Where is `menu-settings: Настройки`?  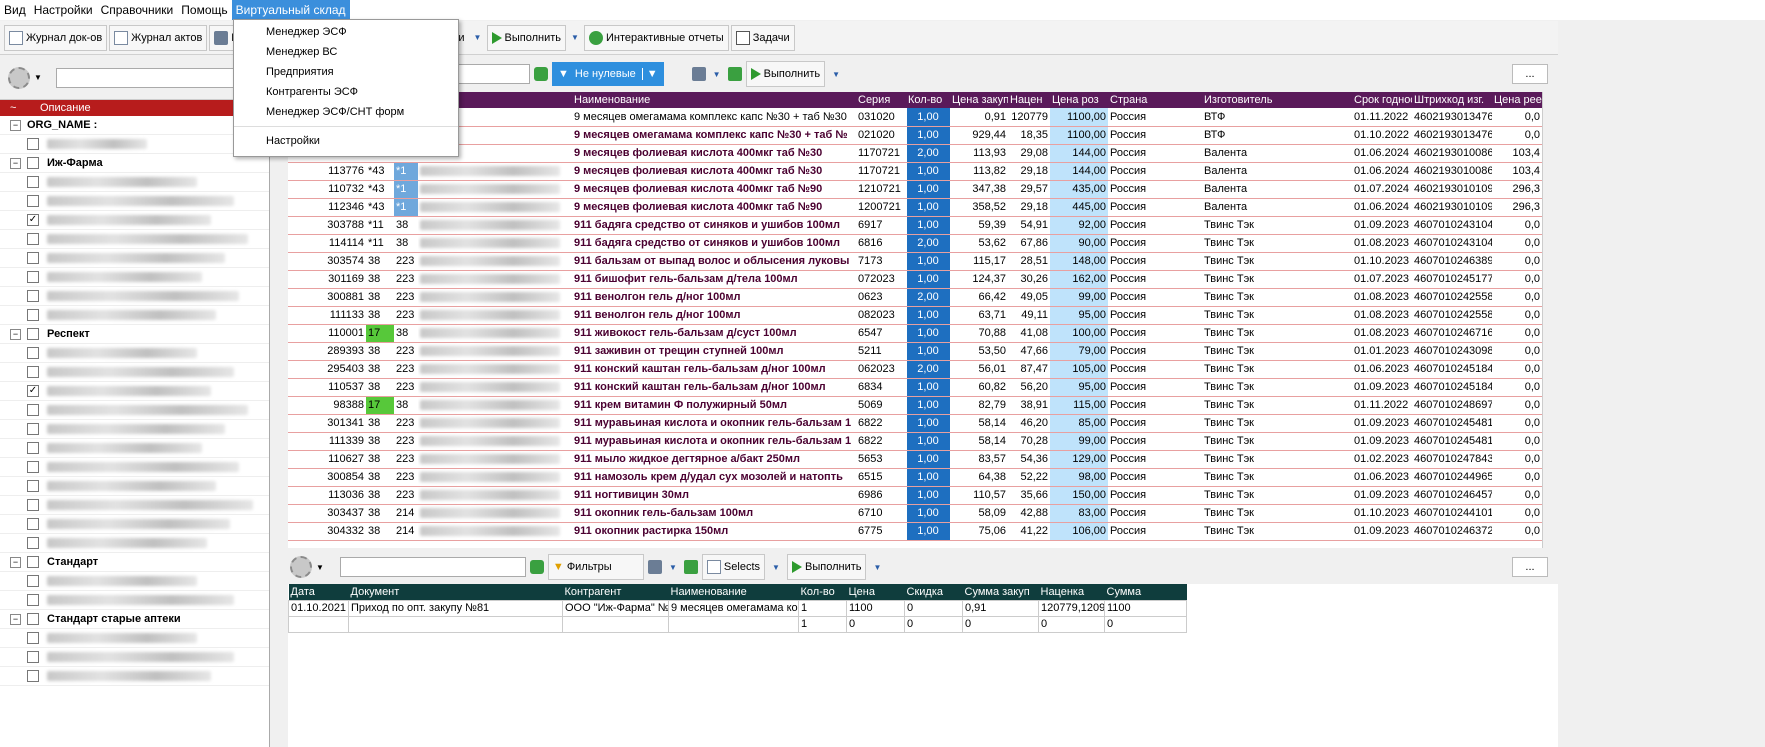
menu-settings: Настройки is located at coordinates (63, 10).